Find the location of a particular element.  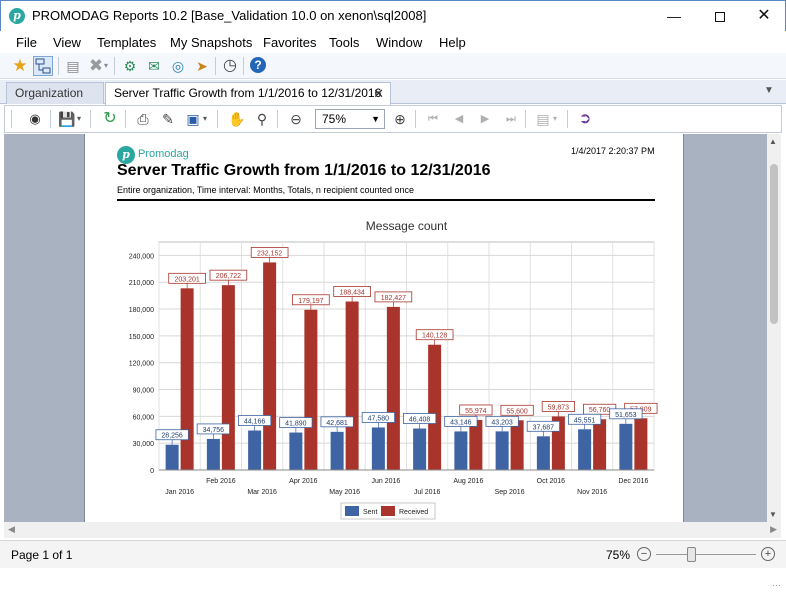

zoom-slider-track is located at coordinates (706, 554).